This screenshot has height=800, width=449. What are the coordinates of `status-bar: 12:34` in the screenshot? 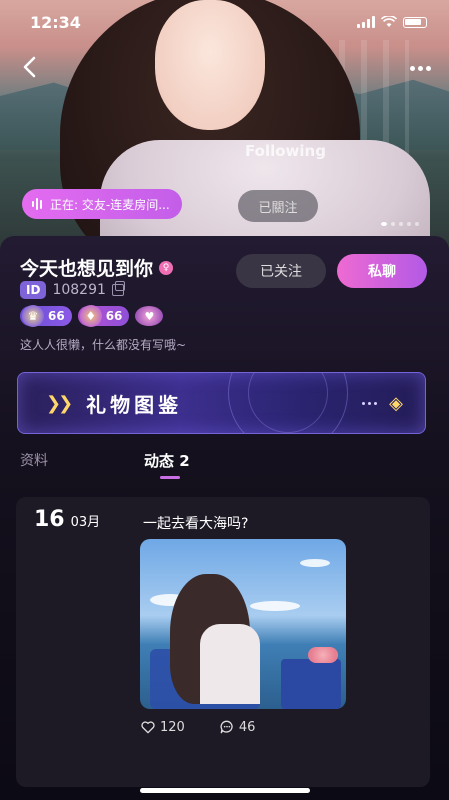 It's located at (224, 22).